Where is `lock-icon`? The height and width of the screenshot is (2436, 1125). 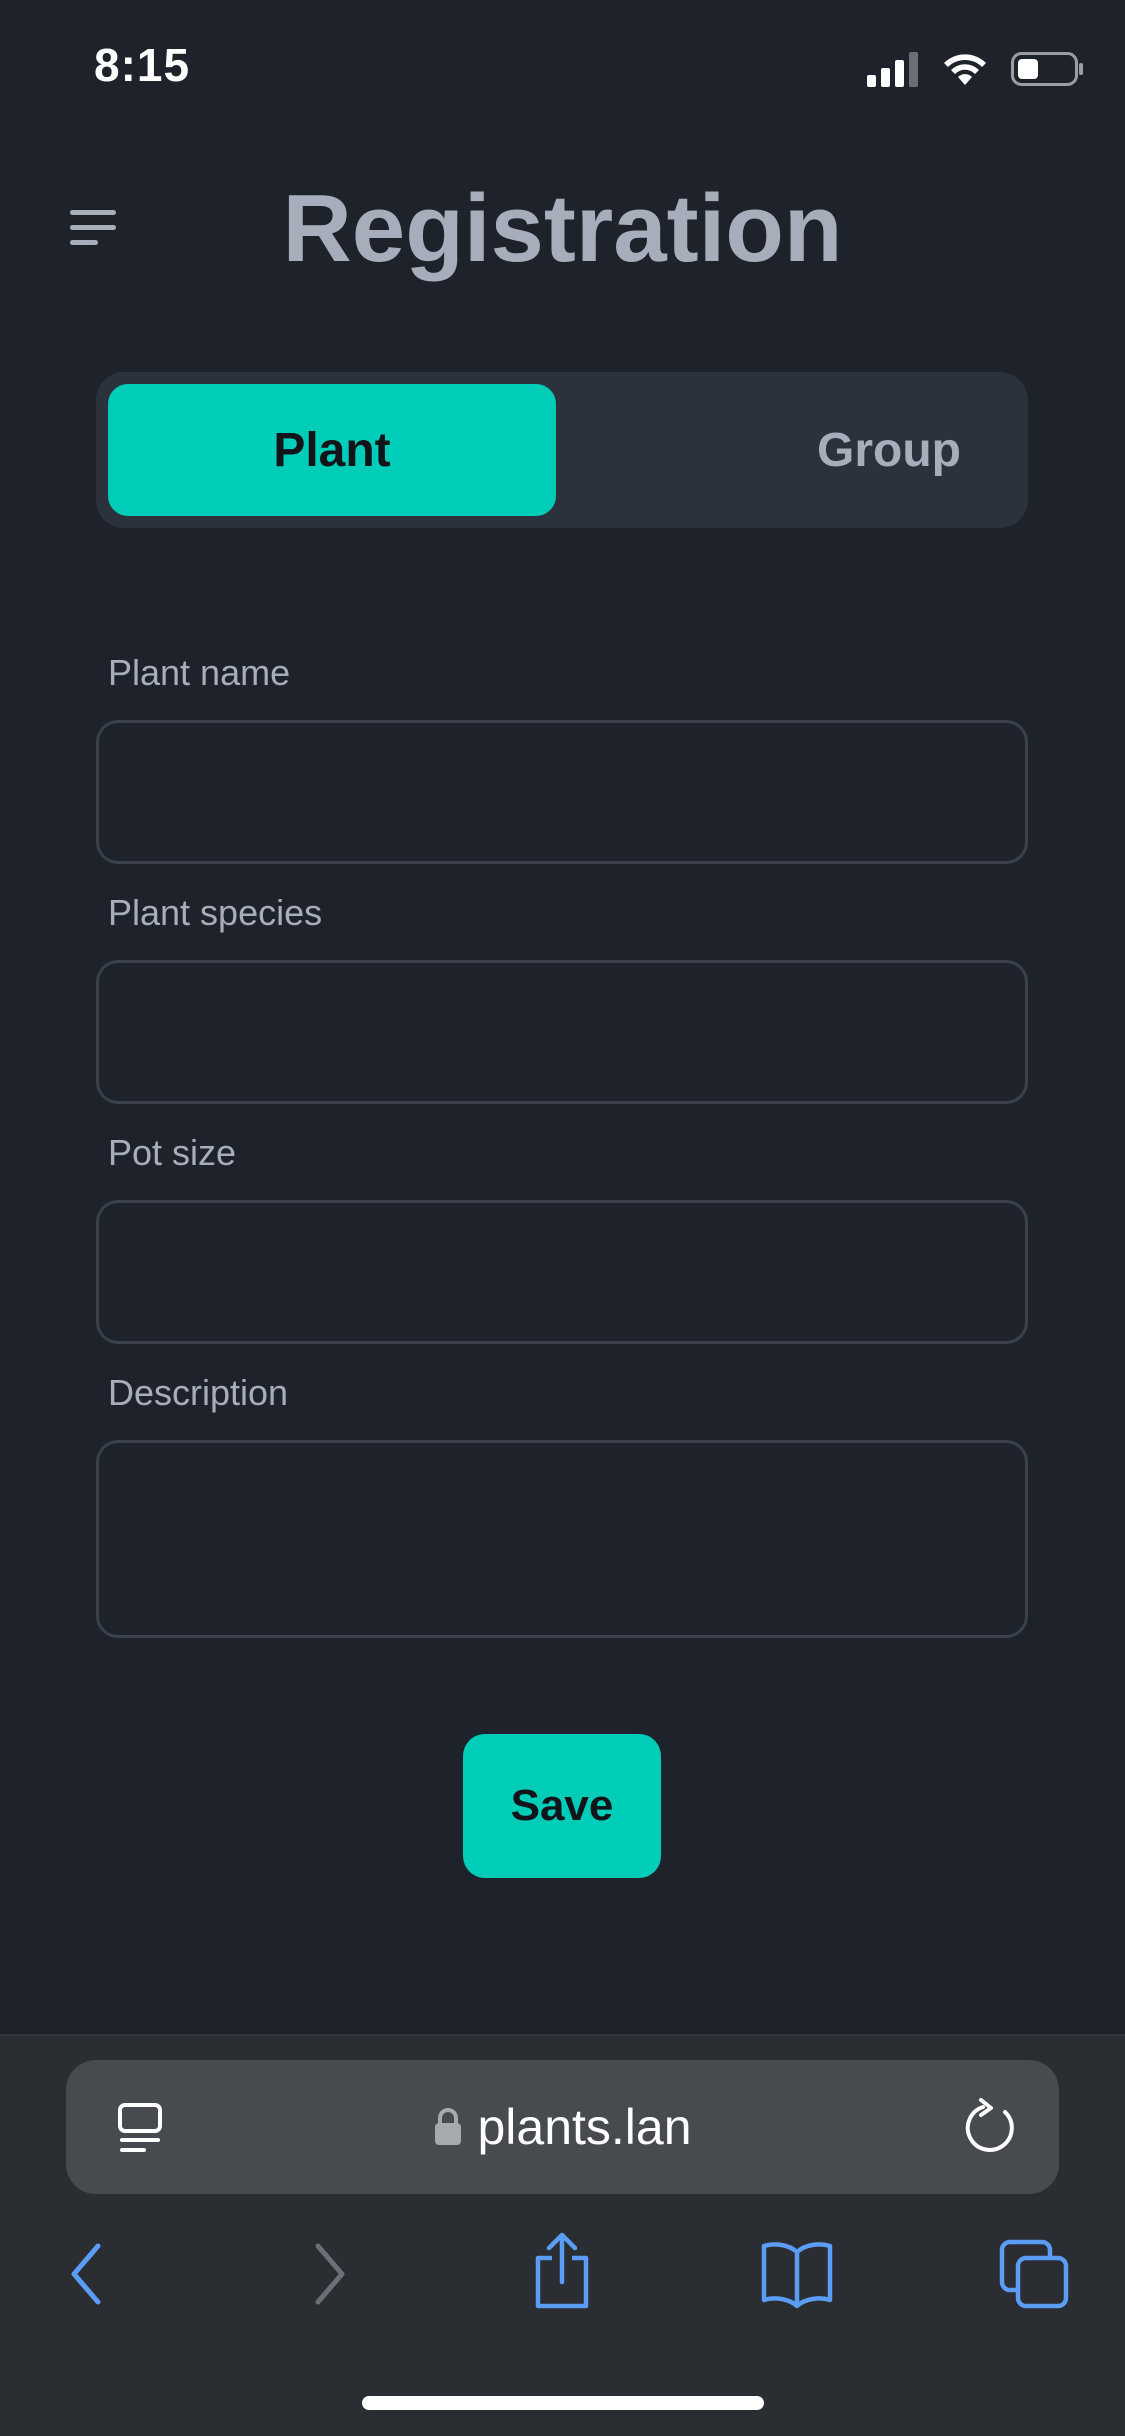
lock-icon is located at coordinates (448, 2126).